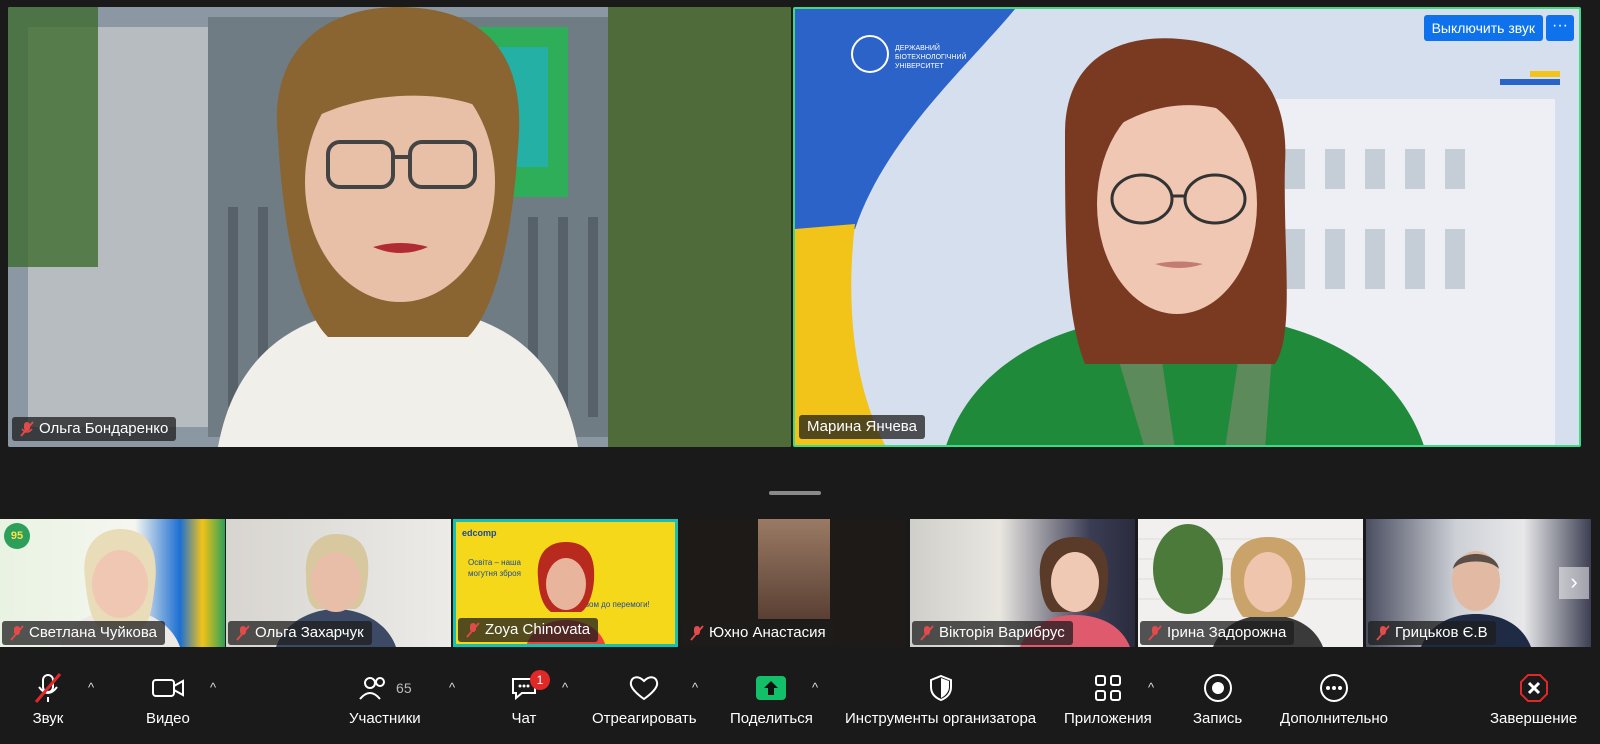  What do you see at coordinates (540, 680) in the screenshot?
I see `chat-unread-badge: 1` at bounding box center [540, 680].